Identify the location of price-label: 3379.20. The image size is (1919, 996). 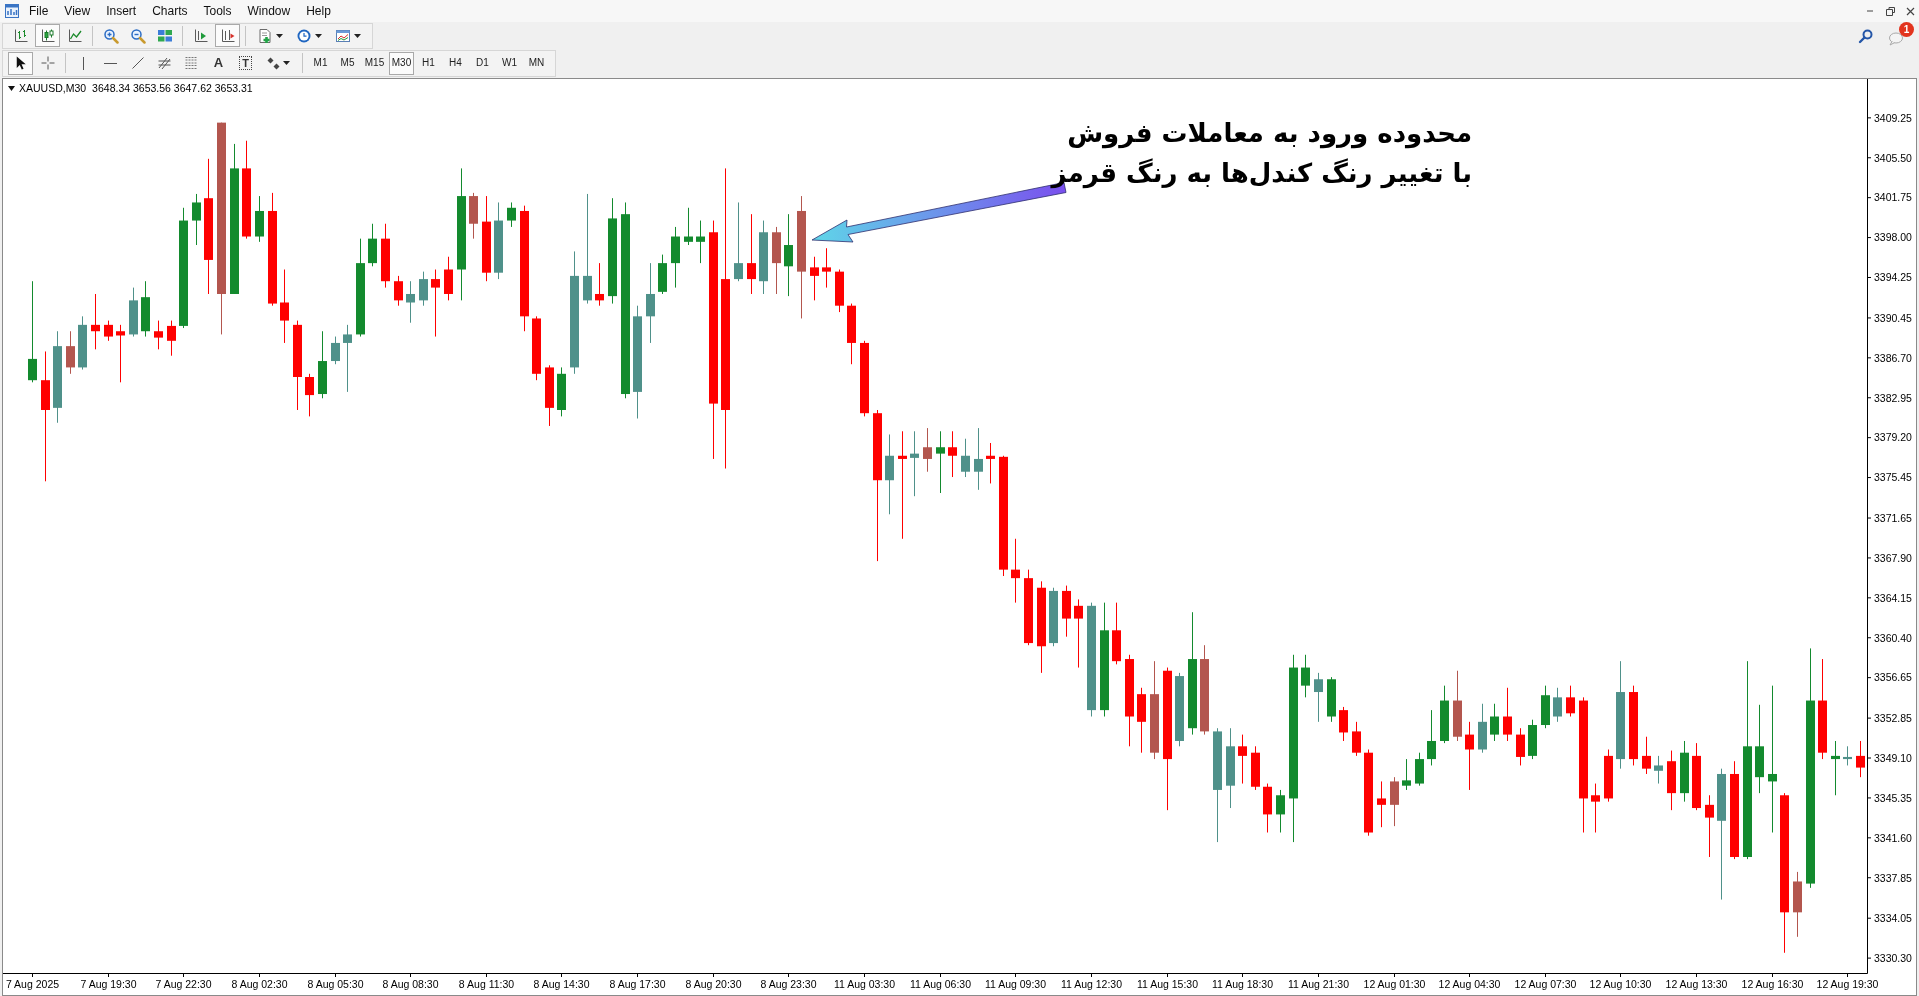
(1893, 437).